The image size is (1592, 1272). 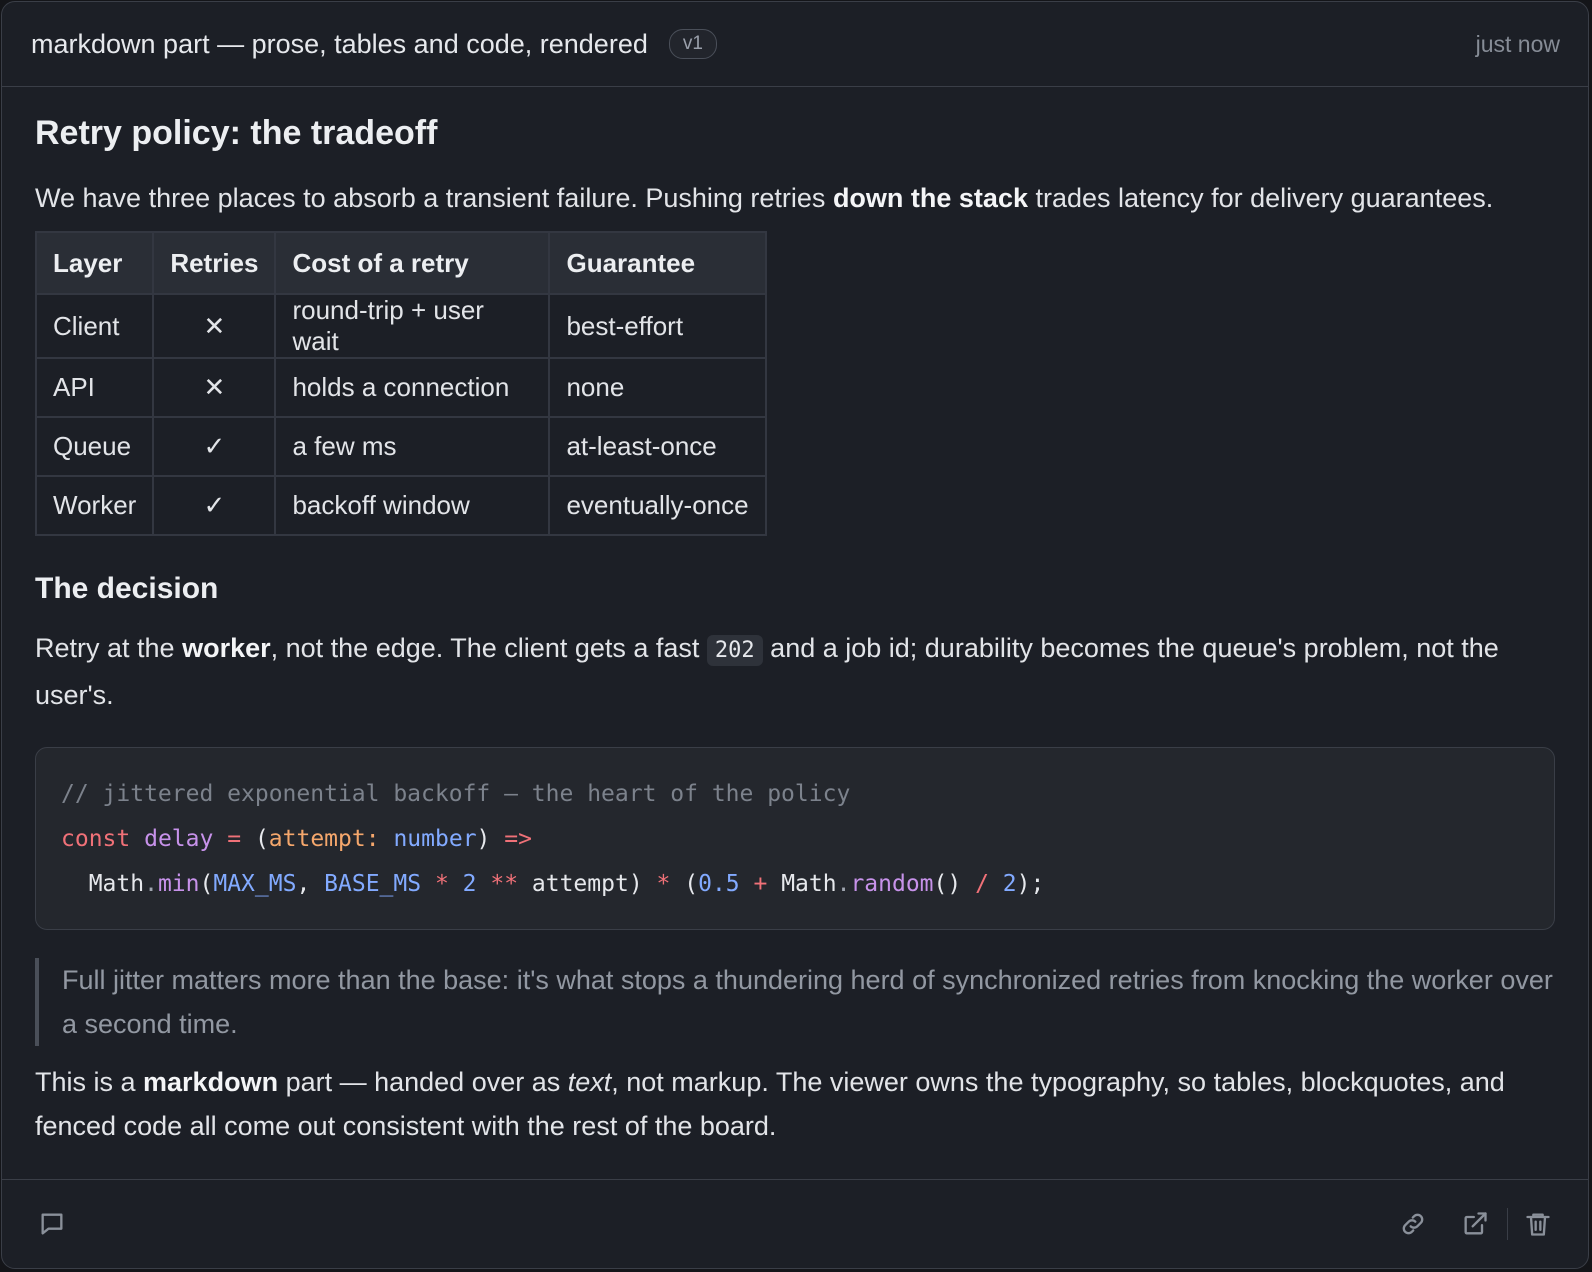 What do you see at coordinates (178, 884) in the screenshot?
I see `code-fn: min` at bounding box center [178, 884].